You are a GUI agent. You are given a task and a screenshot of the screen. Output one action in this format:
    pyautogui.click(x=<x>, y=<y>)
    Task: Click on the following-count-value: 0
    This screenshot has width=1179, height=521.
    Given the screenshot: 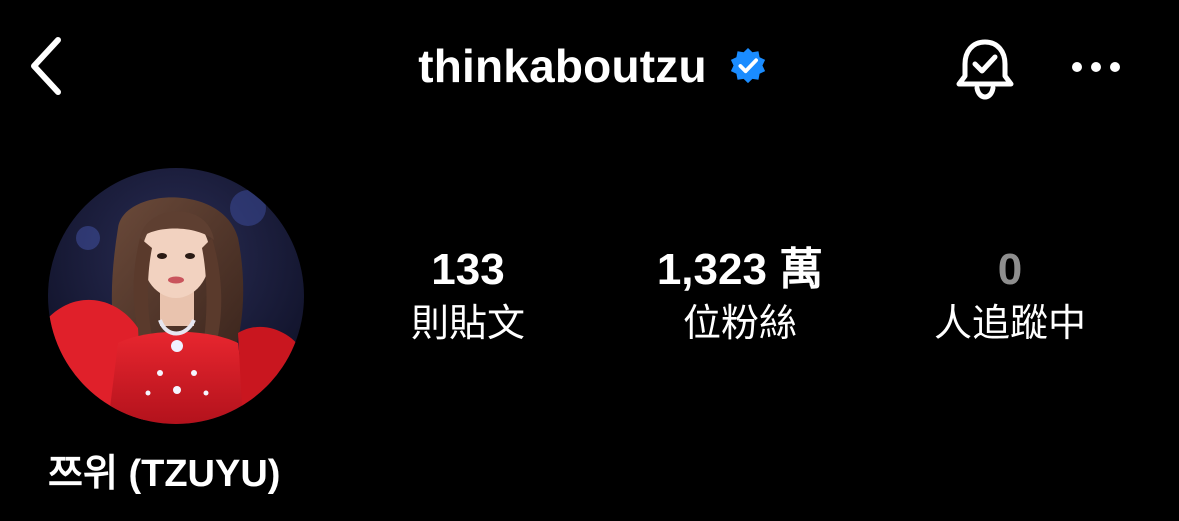 What is the action you would take?
    pyautogui.click(x=1010, y=269)
    